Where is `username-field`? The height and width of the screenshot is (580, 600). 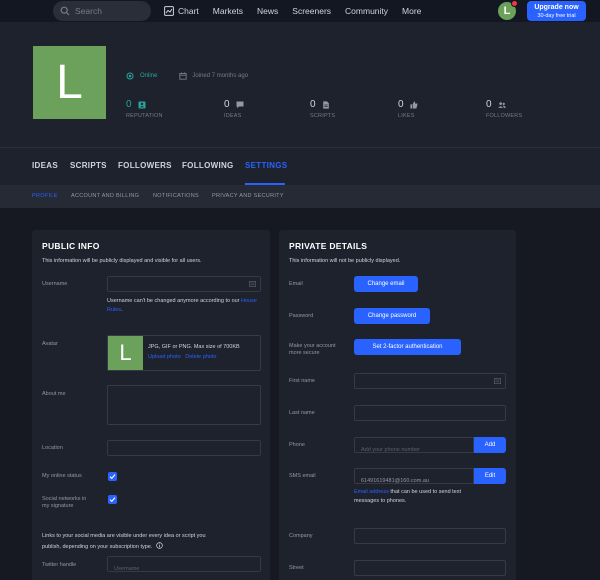 username-field is located at coordinates (184, 286).